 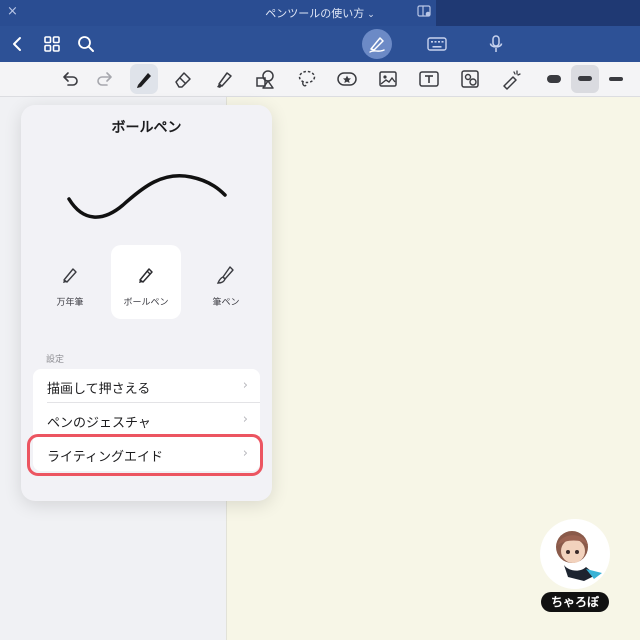 I want to click on stroke-preview, so click(x=147, y=196).